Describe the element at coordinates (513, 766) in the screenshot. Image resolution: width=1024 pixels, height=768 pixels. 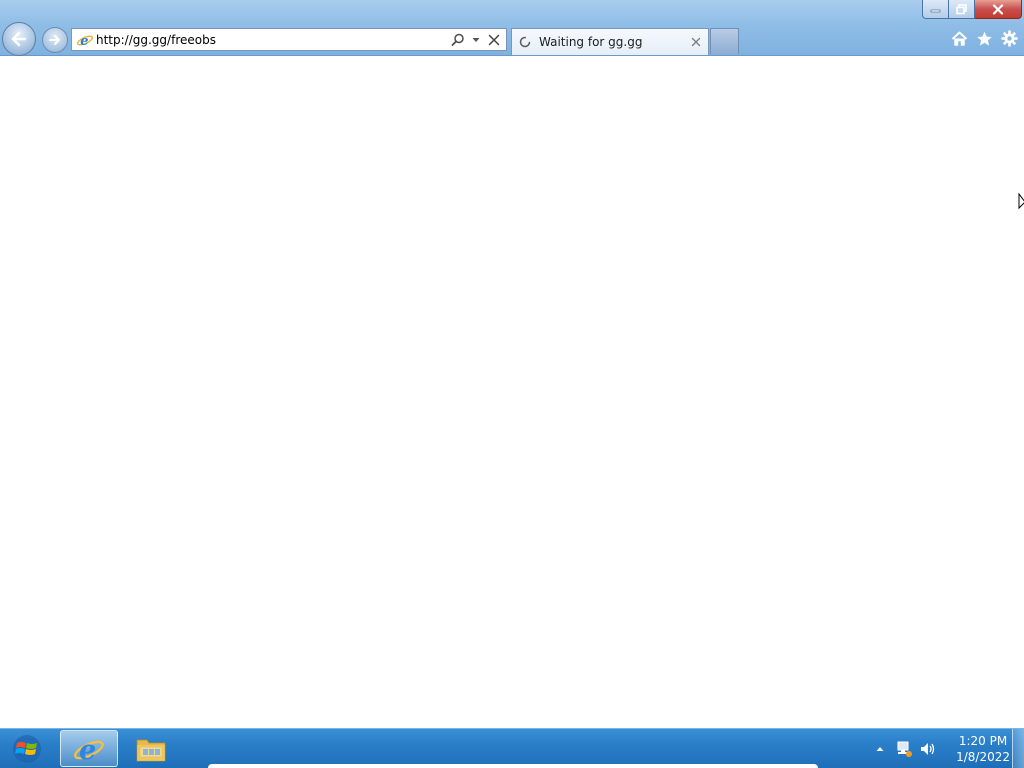
I see `taskbar-thumbnail-preview-edge` at that location.